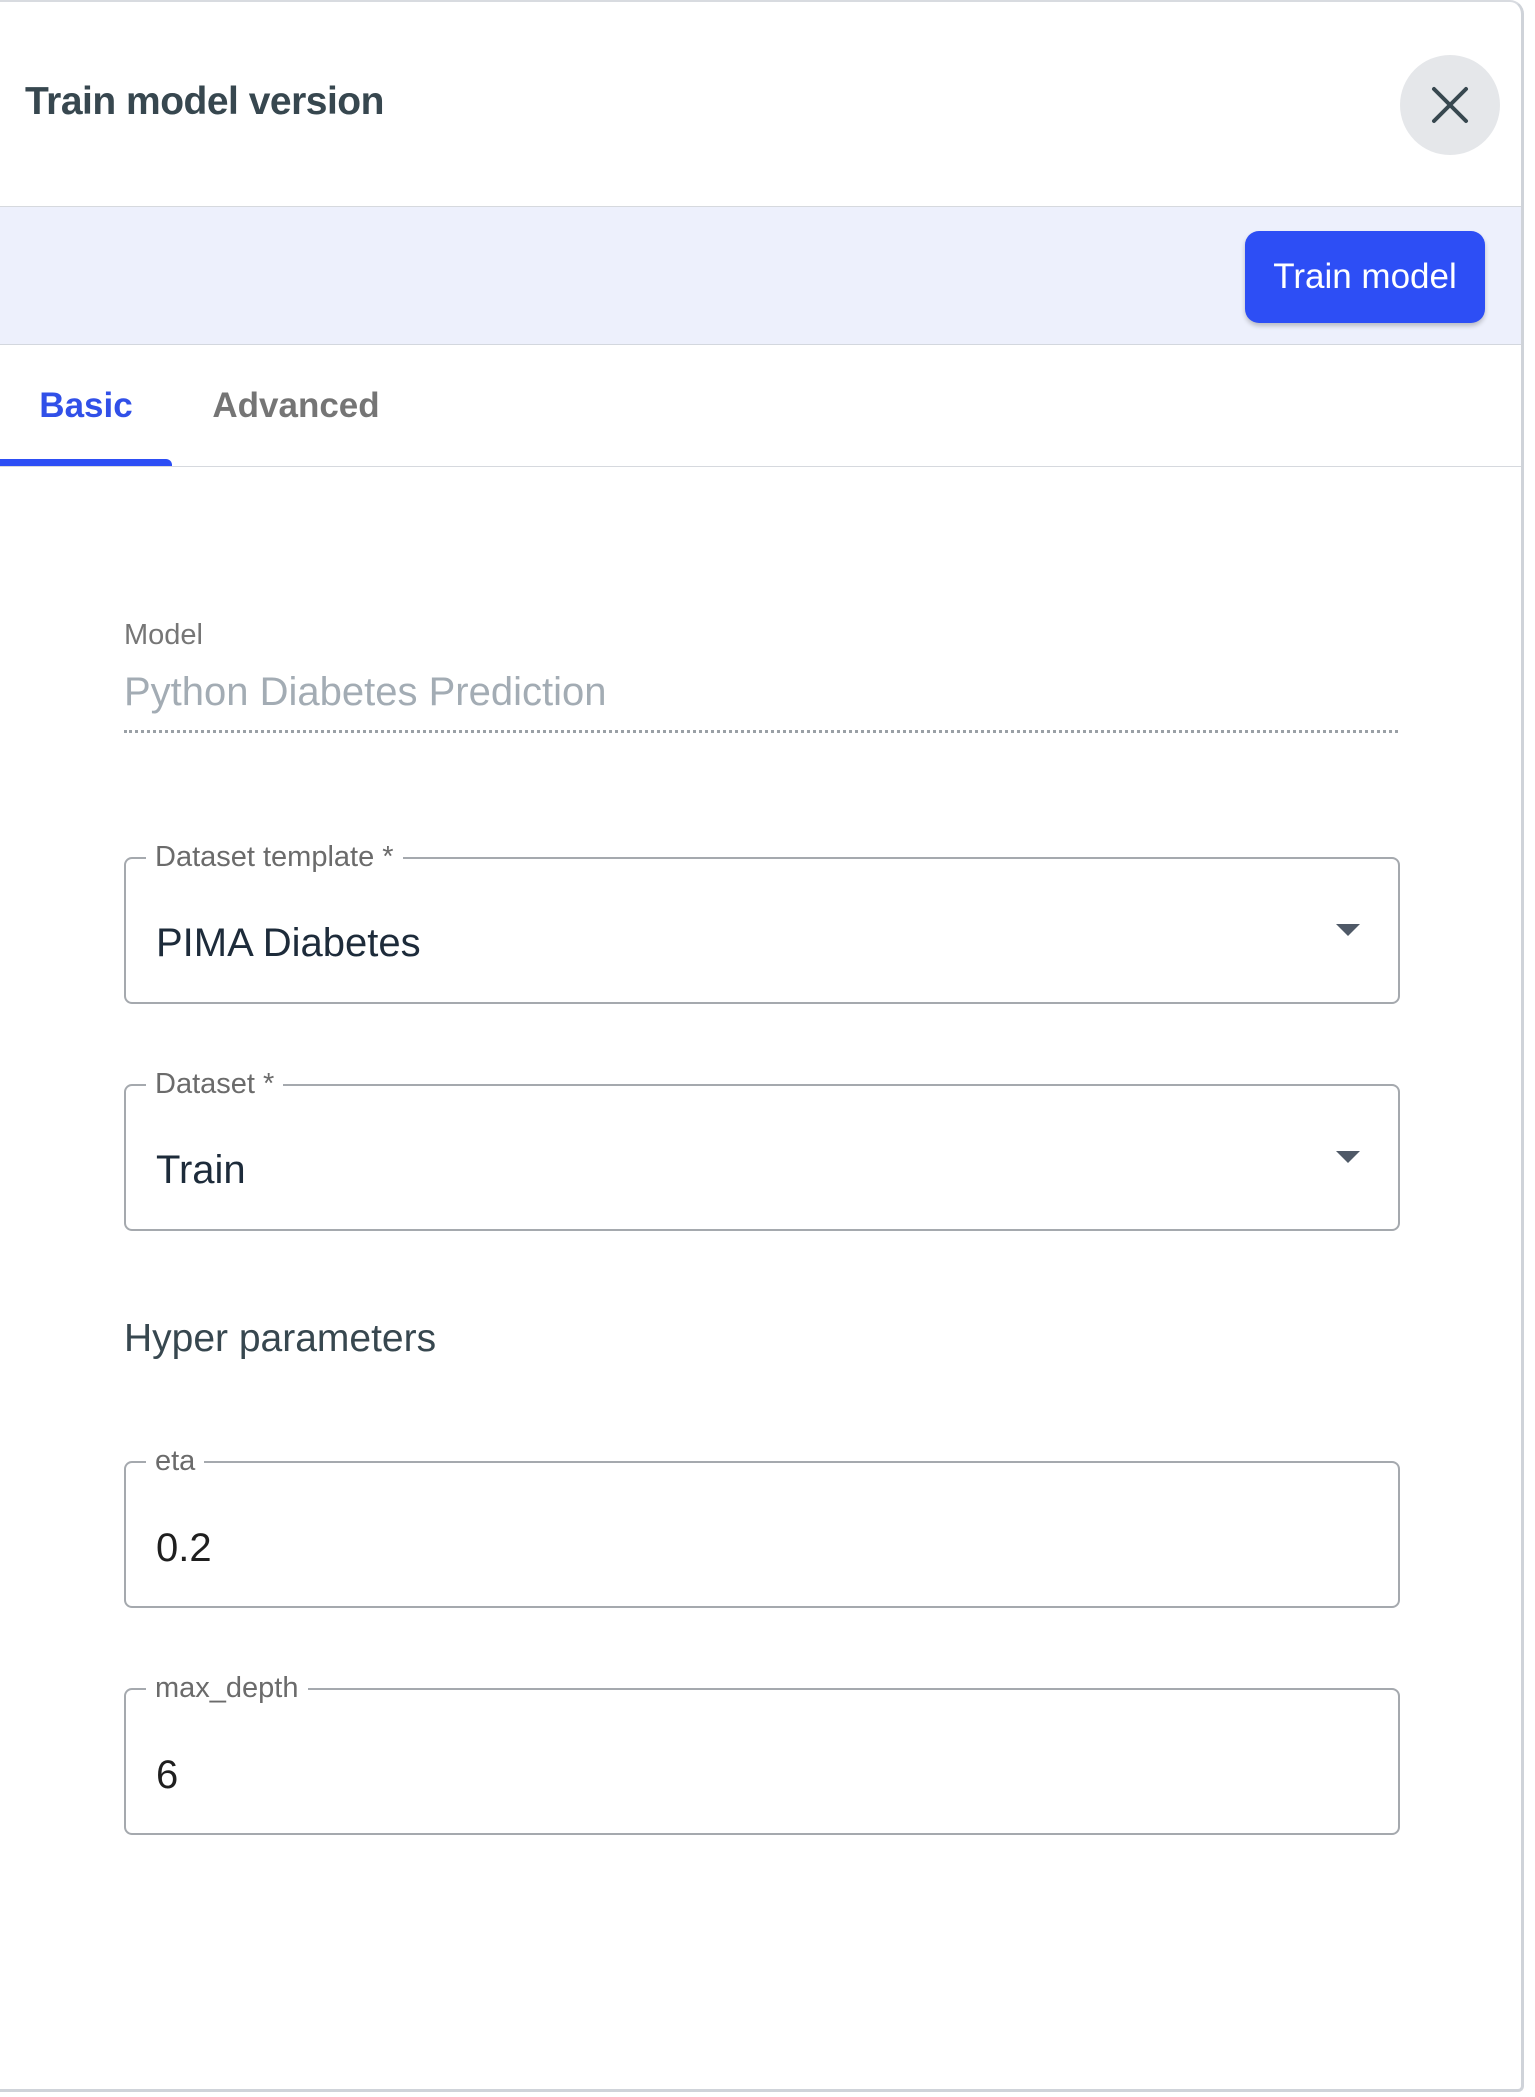 The height and width of the screenshot is (2097, 1535). What do you see at coordinates (1365, 277) in the screenshot?
I see `train-model-button: Train model` at bounding box center [1365, 277].